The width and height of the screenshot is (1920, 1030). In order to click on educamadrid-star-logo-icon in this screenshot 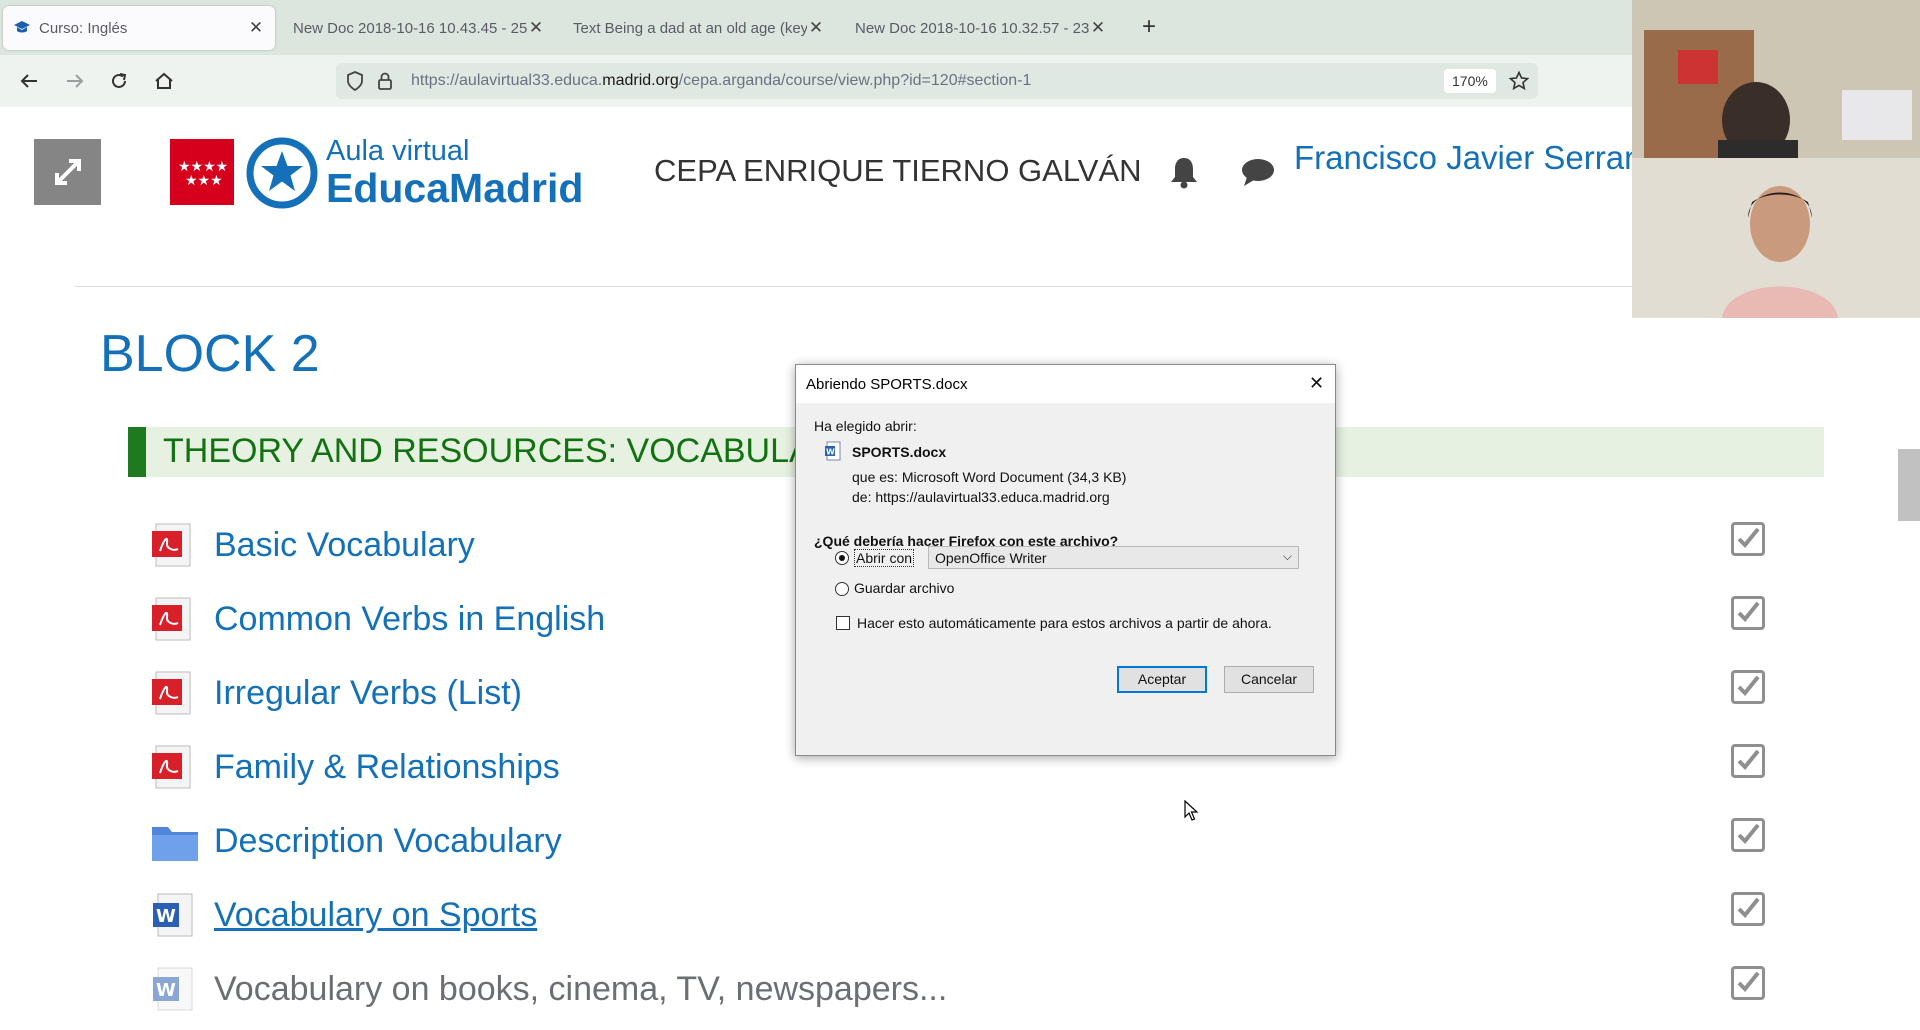, I will do `click(282, 173)`.